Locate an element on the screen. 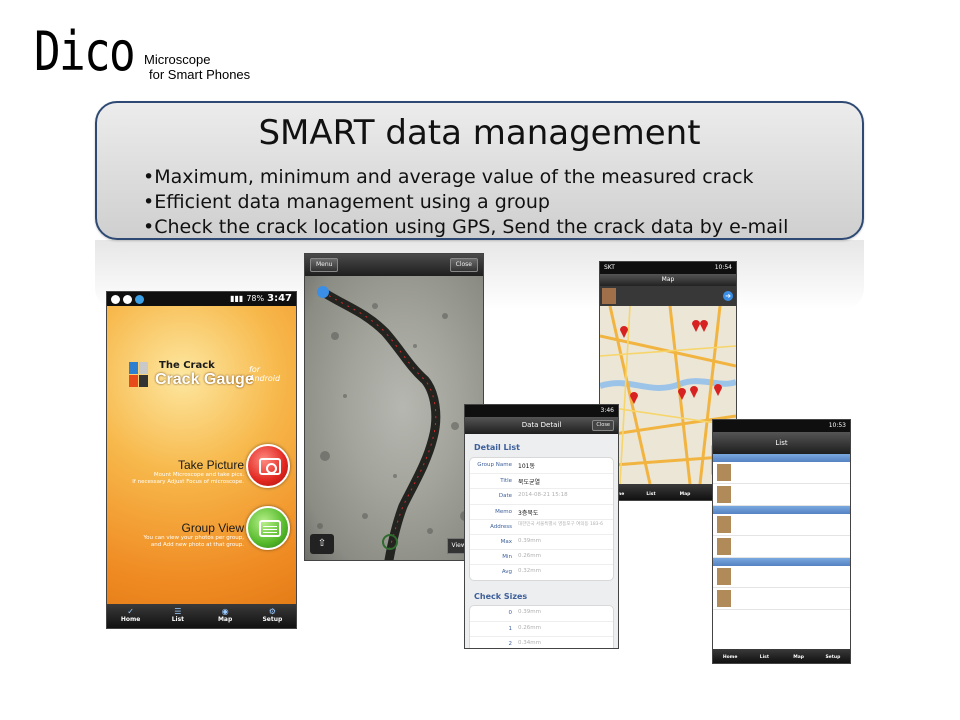 Image resolution: width=960 pixels, height=720 pixels. status-bar: 10:53 is located at coordinates (781, 426).